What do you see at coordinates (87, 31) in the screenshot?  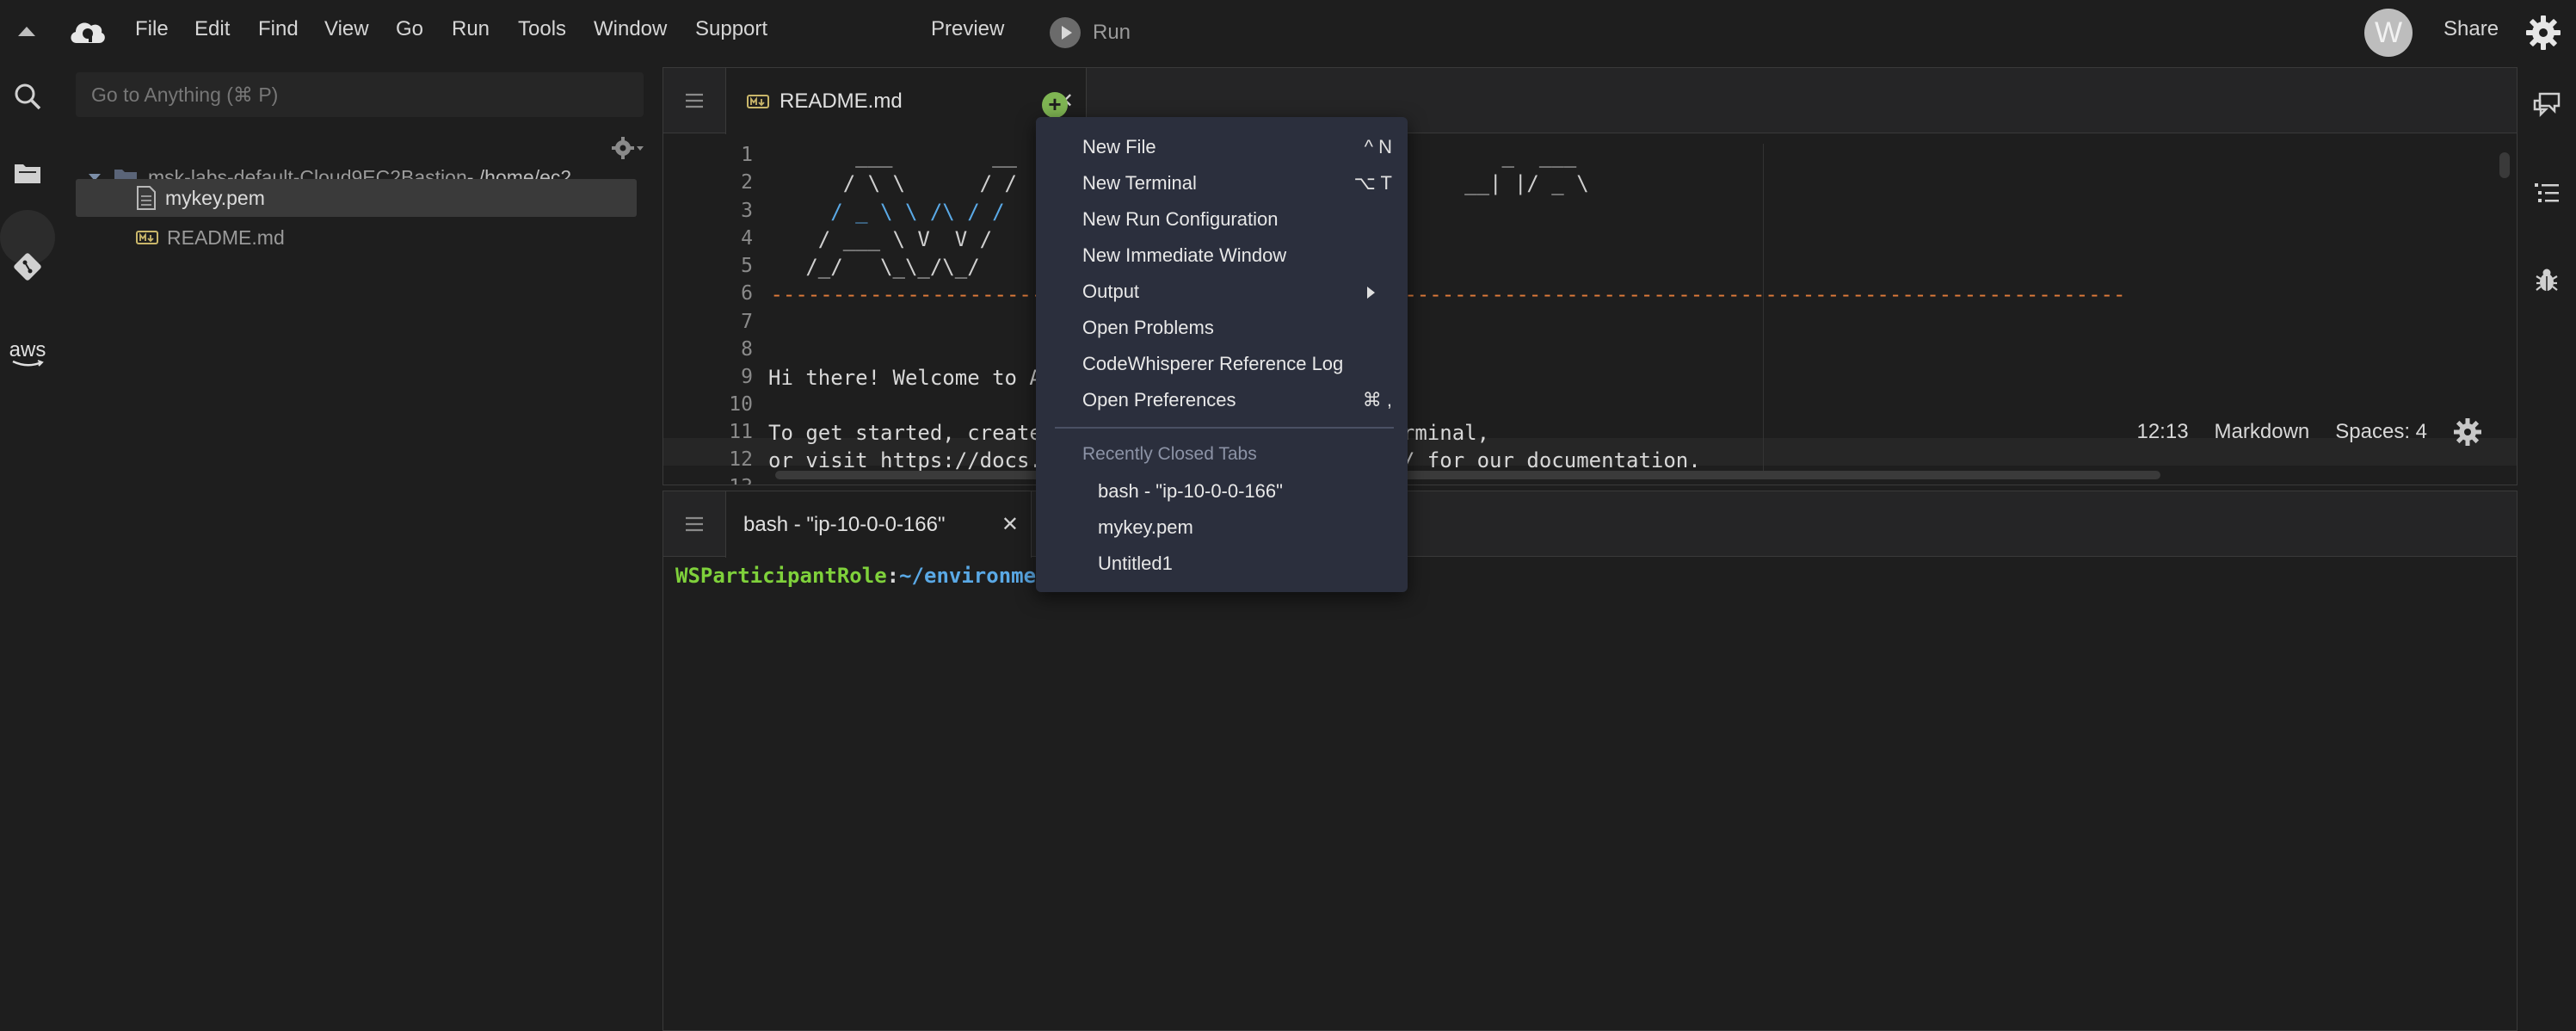 I see `cloud9-logo-icon` at bounding box center [87, 31].